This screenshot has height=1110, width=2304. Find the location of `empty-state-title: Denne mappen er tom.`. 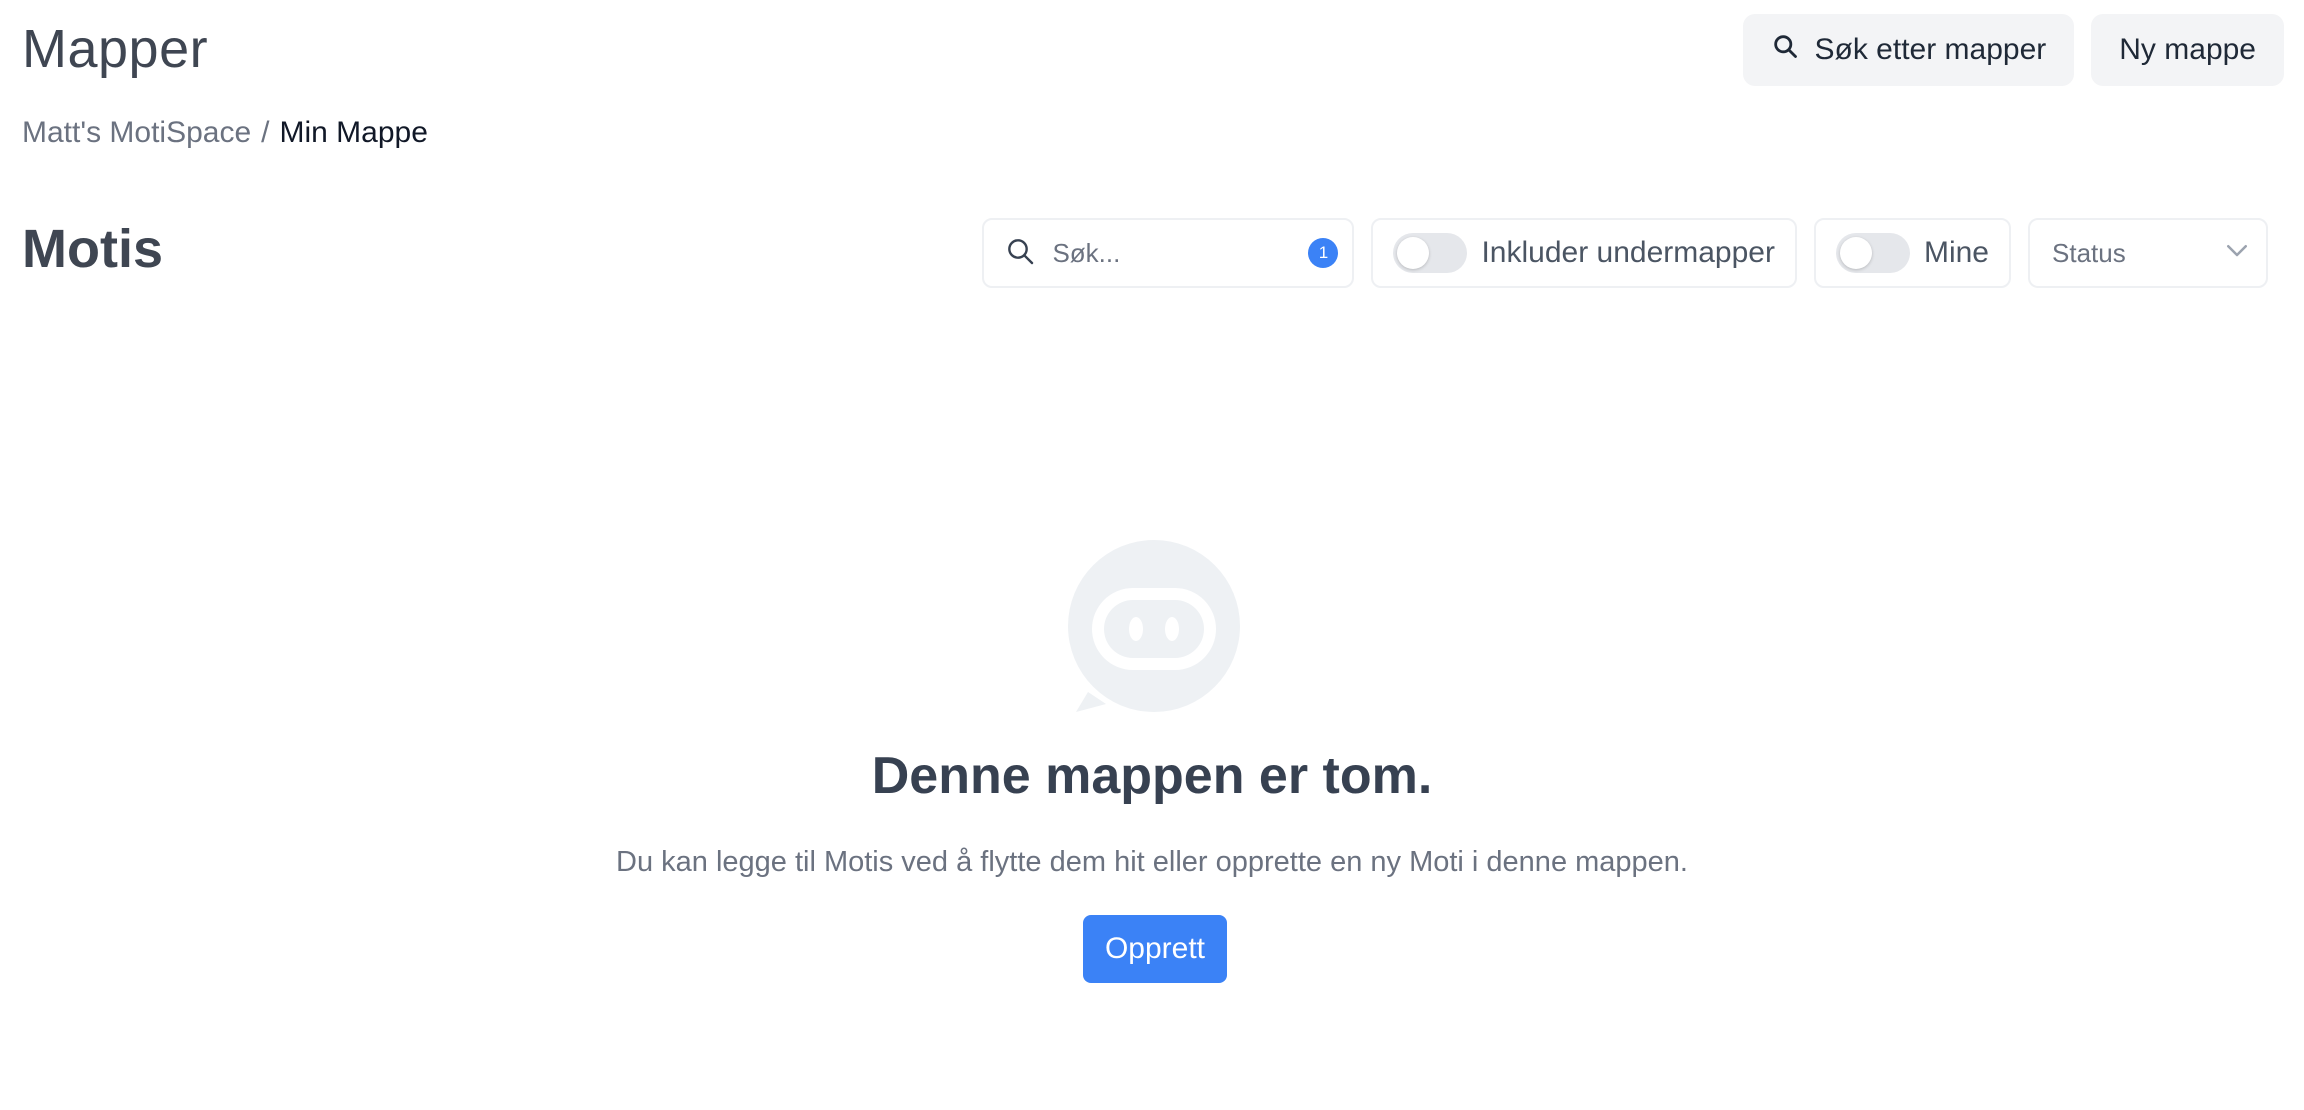

empty-state-title: Denne mappen er tom. is located at coordinates (1152, 776).